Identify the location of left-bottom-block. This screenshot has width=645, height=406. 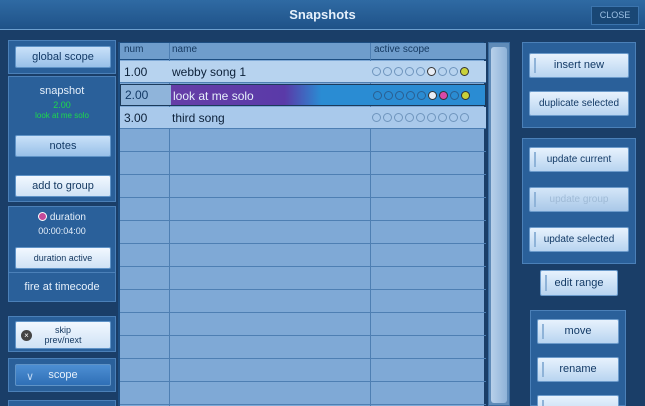
(62, 403).